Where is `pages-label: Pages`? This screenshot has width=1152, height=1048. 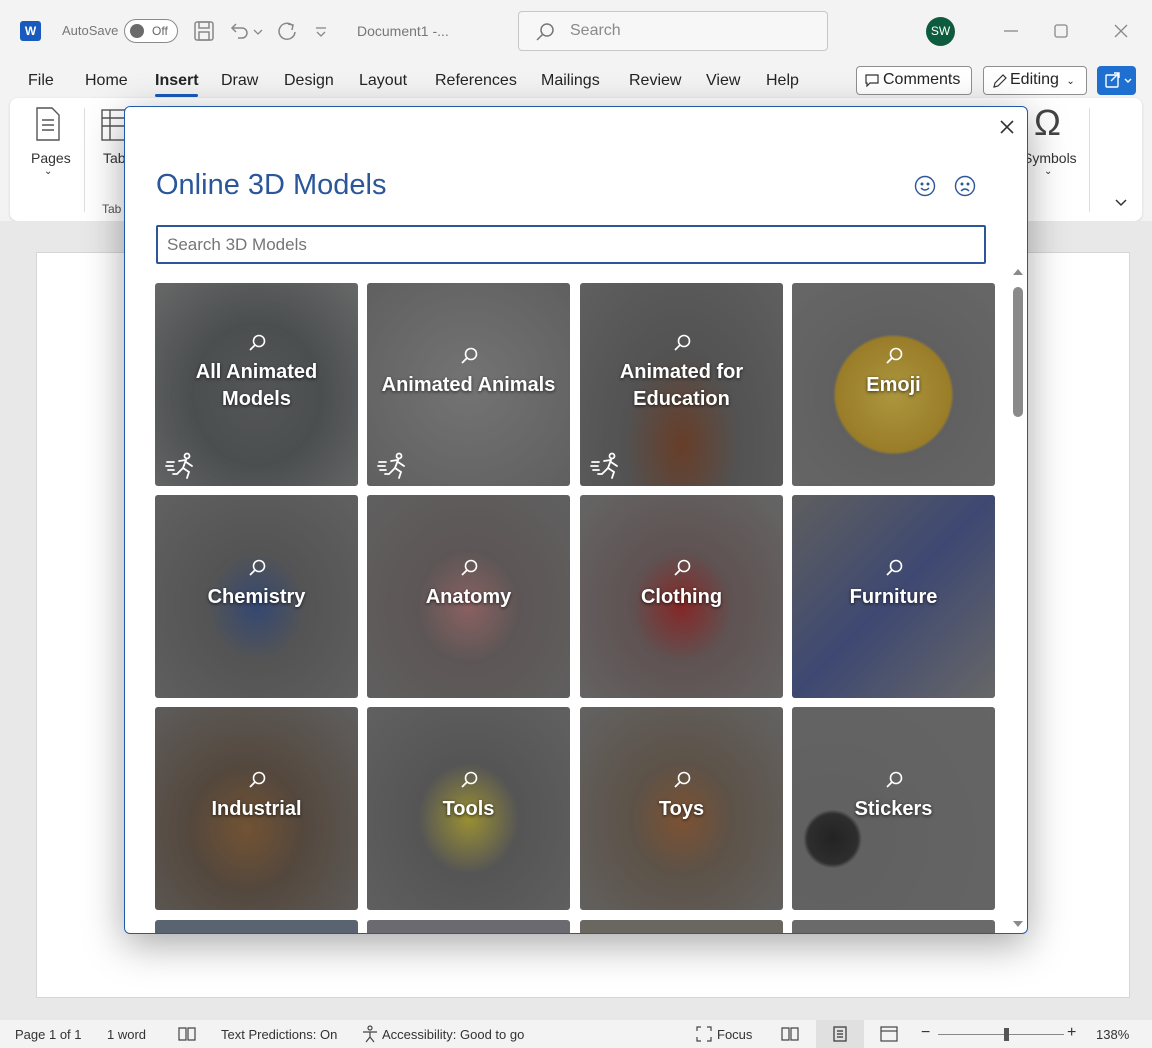
pages-label: Pages is located at coordinates (51, 158).